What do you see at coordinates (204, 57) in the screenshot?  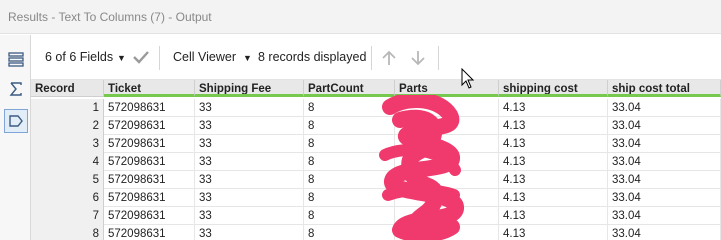 I see `cell-viewer-dropdown: Cell Viewer` at bounding box center [204, 57].